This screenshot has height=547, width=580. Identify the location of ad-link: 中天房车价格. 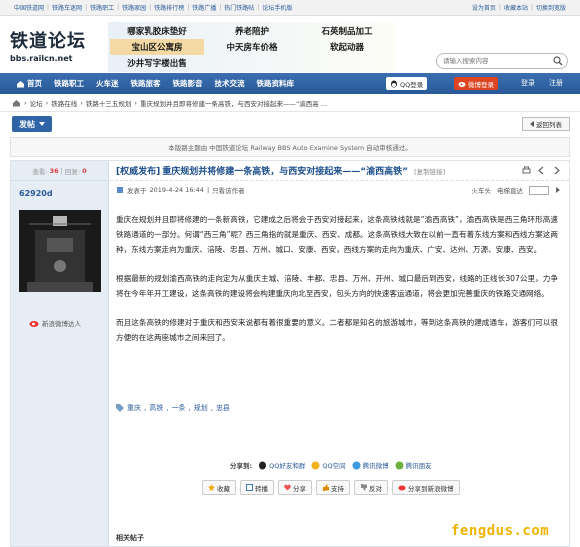
(252, 46).